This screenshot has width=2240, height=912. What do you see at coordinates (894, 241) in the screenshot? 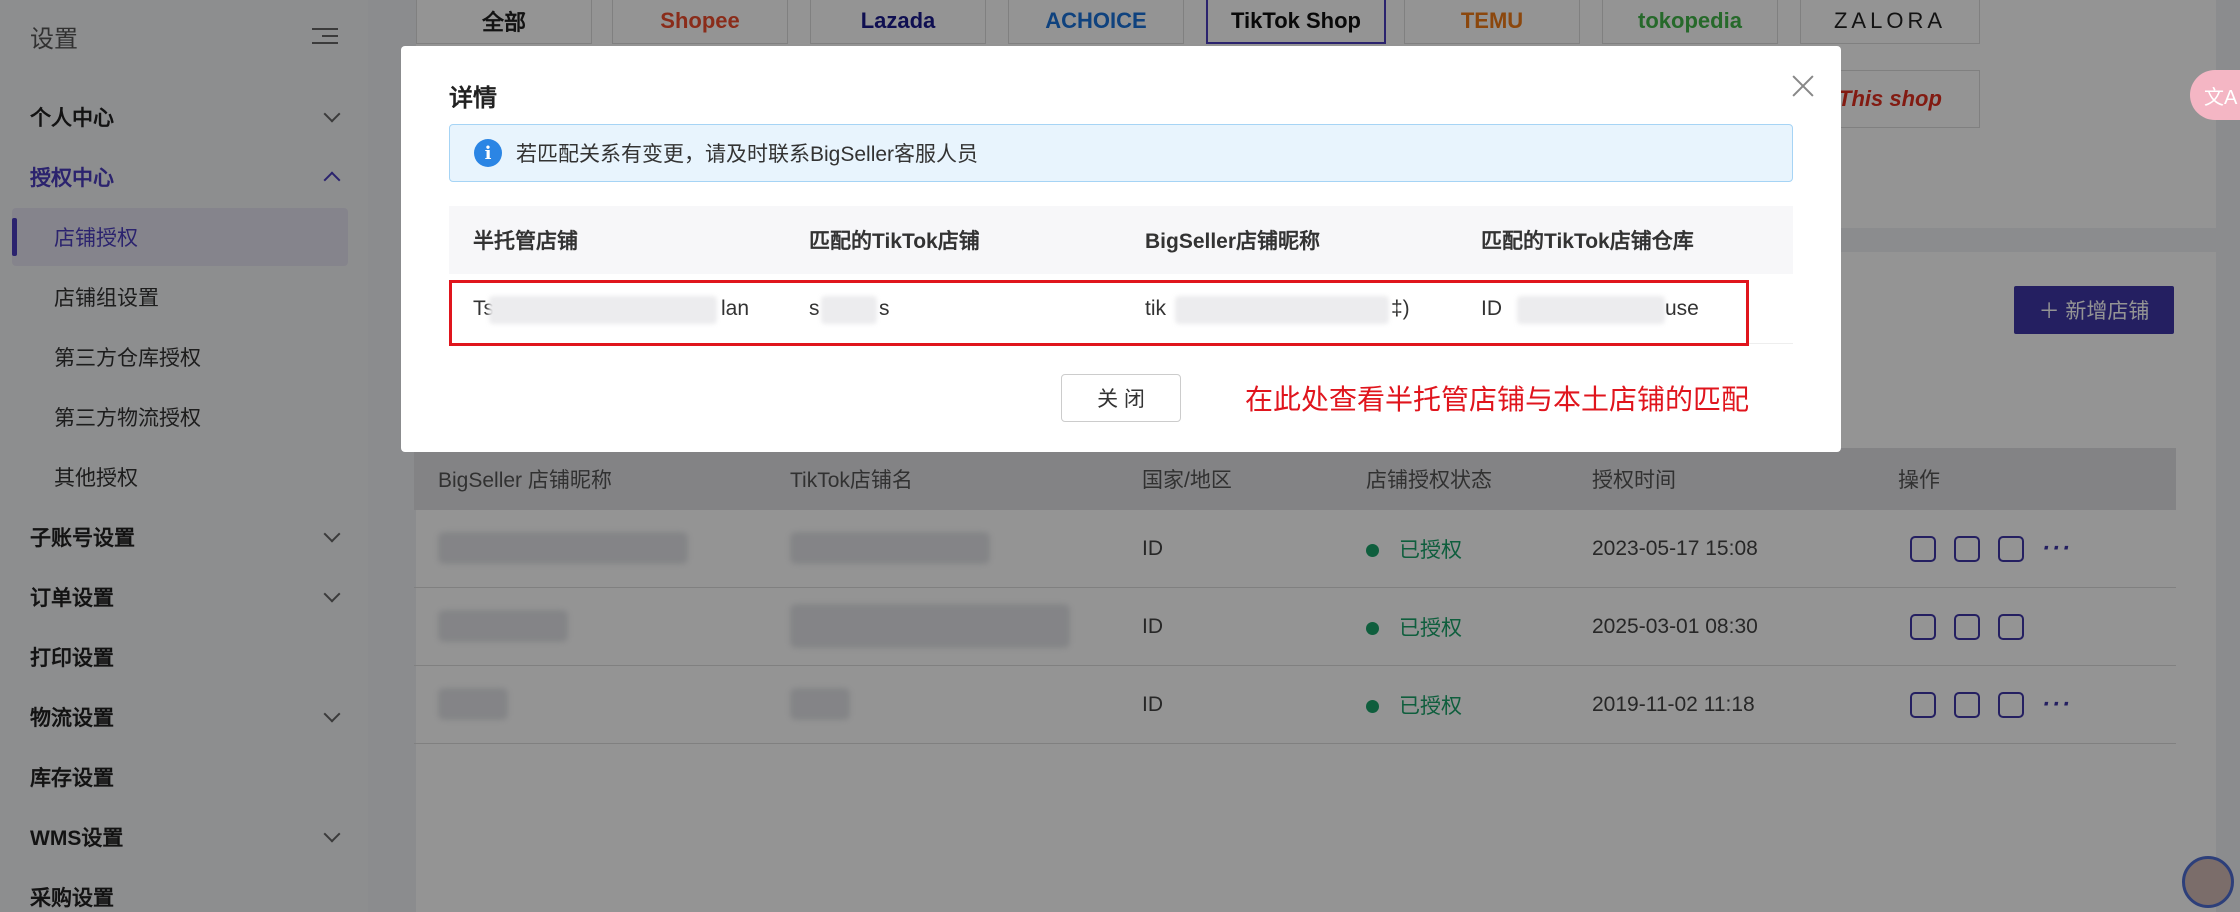
I see `column-header: 匹配的TikTok店铺` at bounding box center [894, 241].